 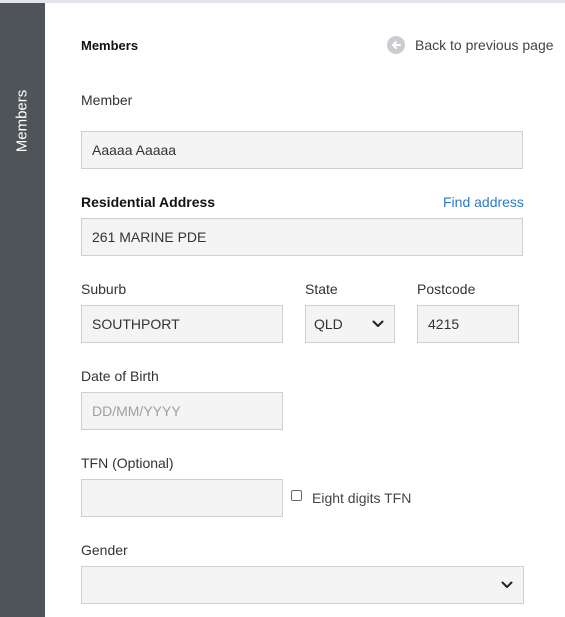 I want to click on tfn-field, so click(x=182, y=498).